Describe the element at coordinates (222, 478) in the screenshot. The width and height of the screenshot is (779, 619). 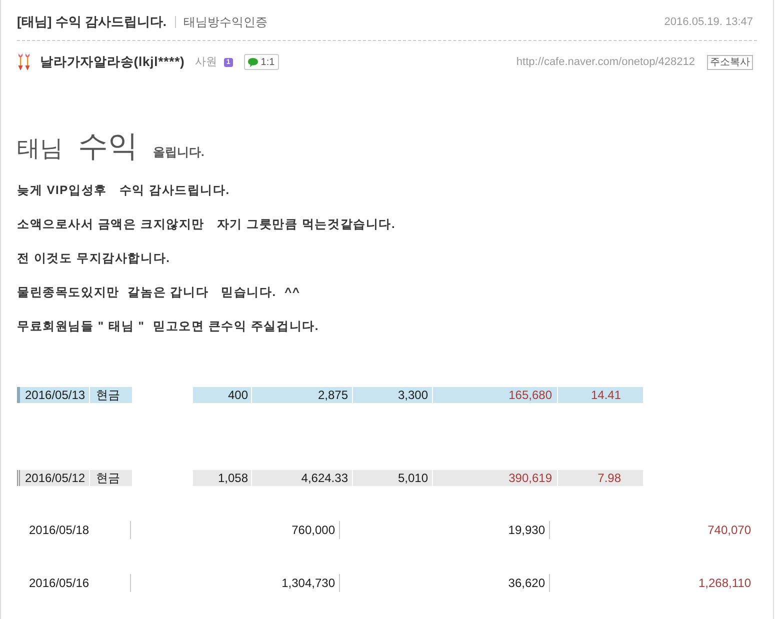
I see `table-cell: 1,058` at that location.